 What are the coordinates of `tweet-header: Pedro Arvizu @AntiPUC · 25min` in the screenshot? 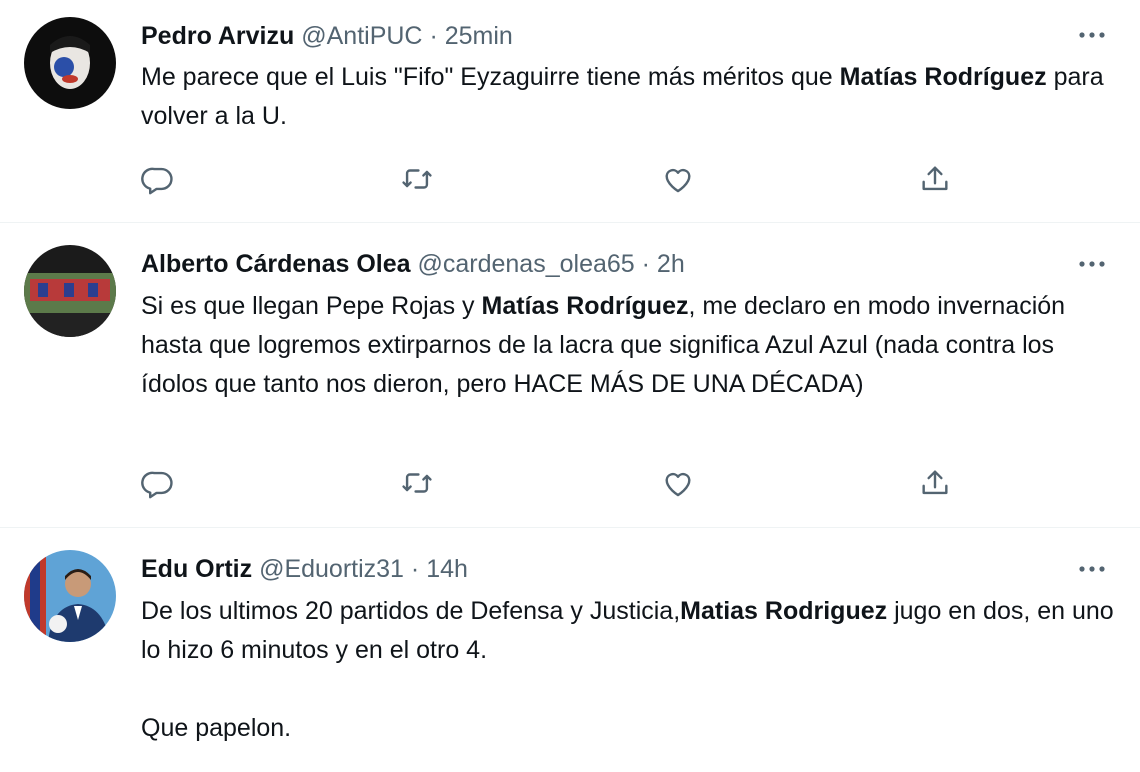 It's located at (327, 36).